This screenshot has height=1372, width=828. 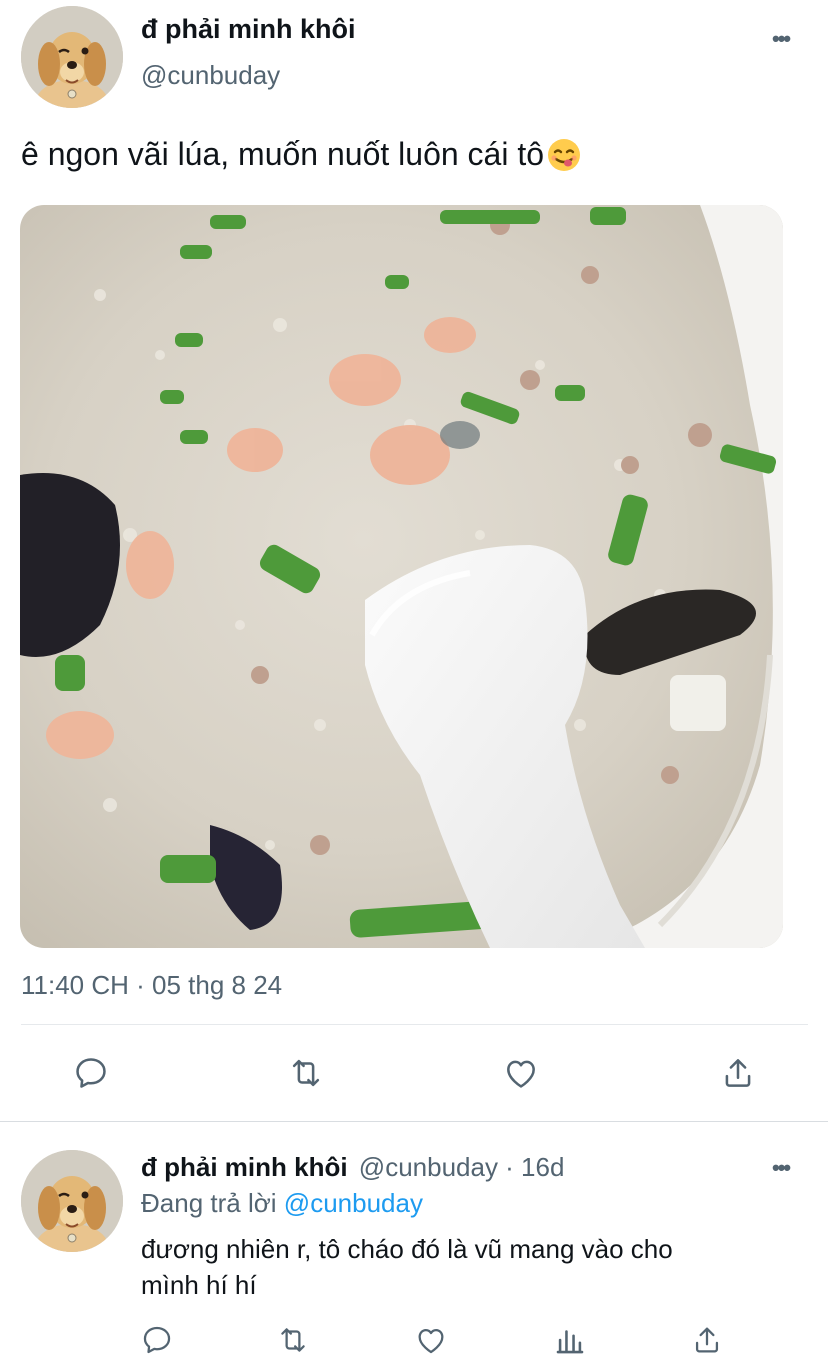 What do you see at coordinates (151, 985) in the screenshot?
I see `timestamp: 11:40 CH · 05 thg 8 24` at bounding box center [151, 985].